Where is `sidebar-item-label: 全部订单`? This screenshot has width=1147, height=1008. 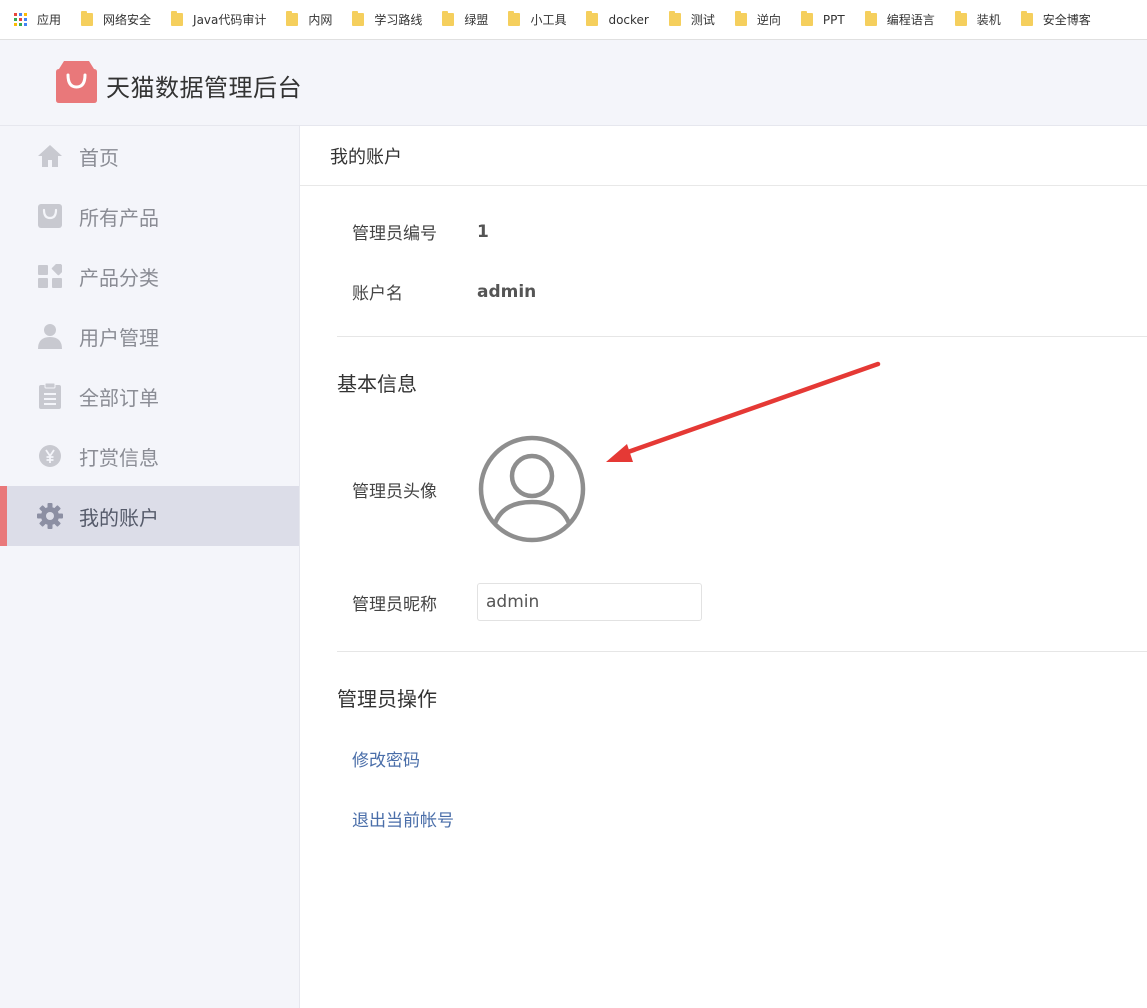
sidebar-item-label: 全部订单 is located at coordinates (119, 397).